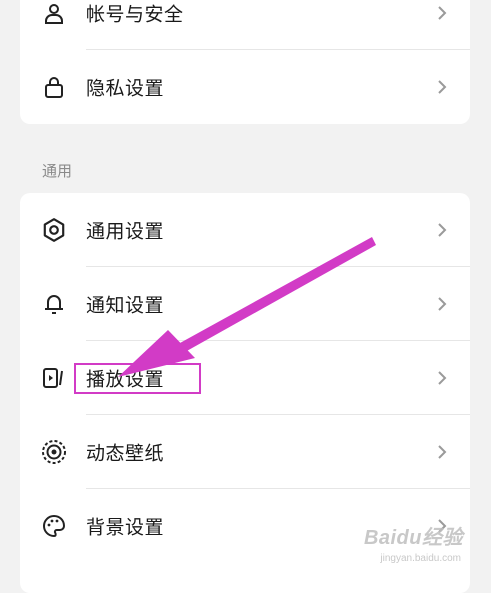 This screenshot has height=593, width=491. What do you see at coordinates (135, 14) in the screenshot?
I see `account-security-label: 帐号与安全` at bounding box center [135, 14].